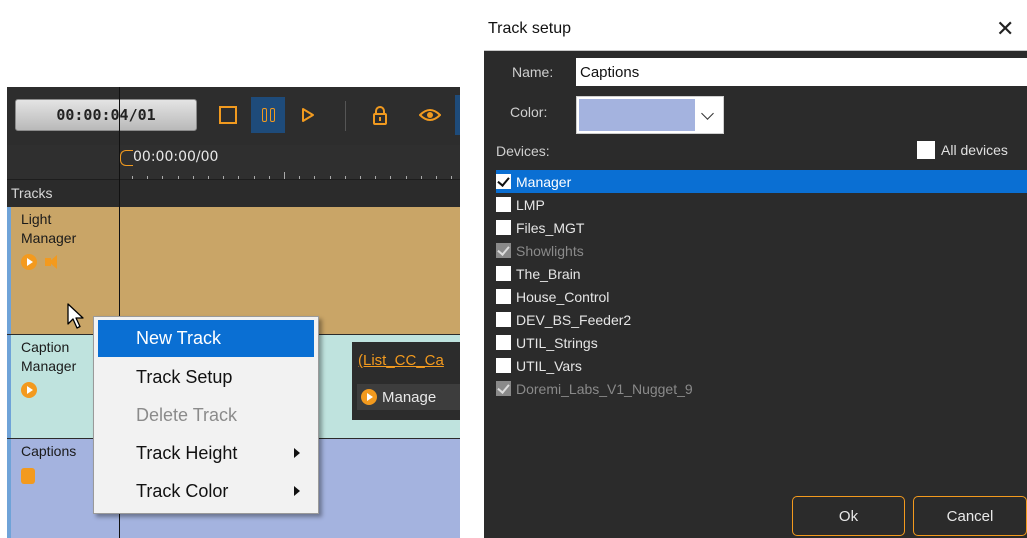 The image size is (1027, 538). What do you see at coordinates (206, 338) in the screenshot?
I see `menu-item-new-track: New Track` at bounding box center [206, 338].